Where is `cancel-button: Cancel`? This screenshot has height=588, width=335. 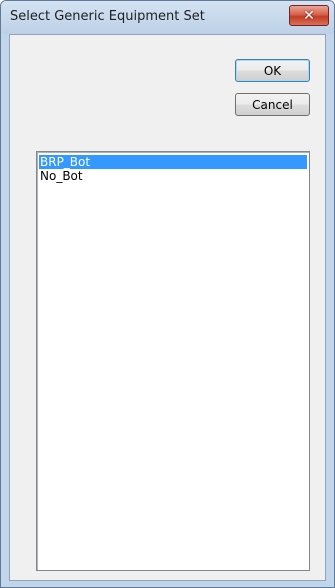
cancel-button: Cancel is located at coordinates (272, 104).